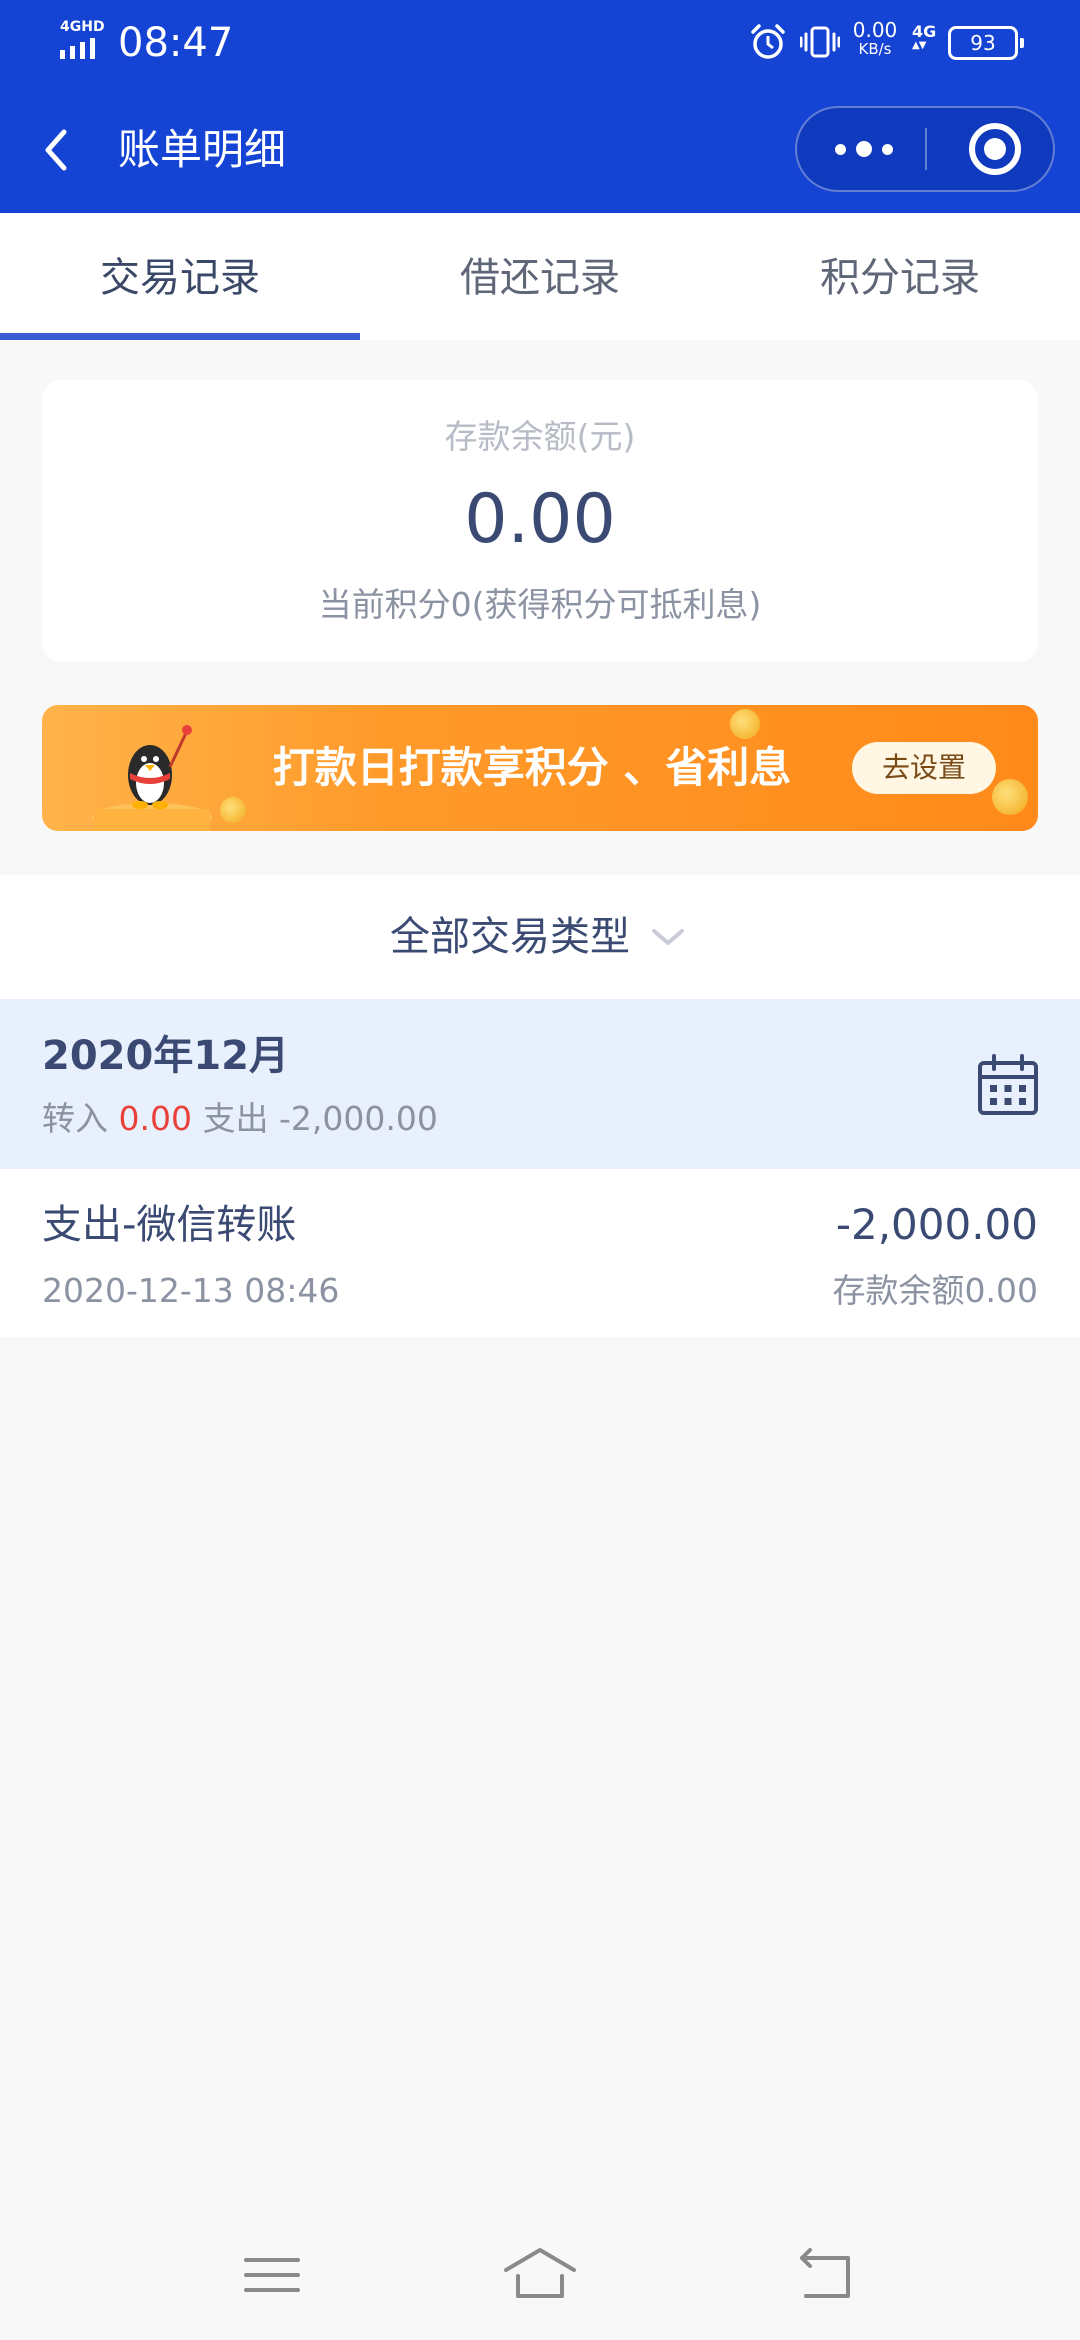 The height and width of the screenshot is (2340, 1080). I want to click on system-nav-bar, so click(540, 2280).